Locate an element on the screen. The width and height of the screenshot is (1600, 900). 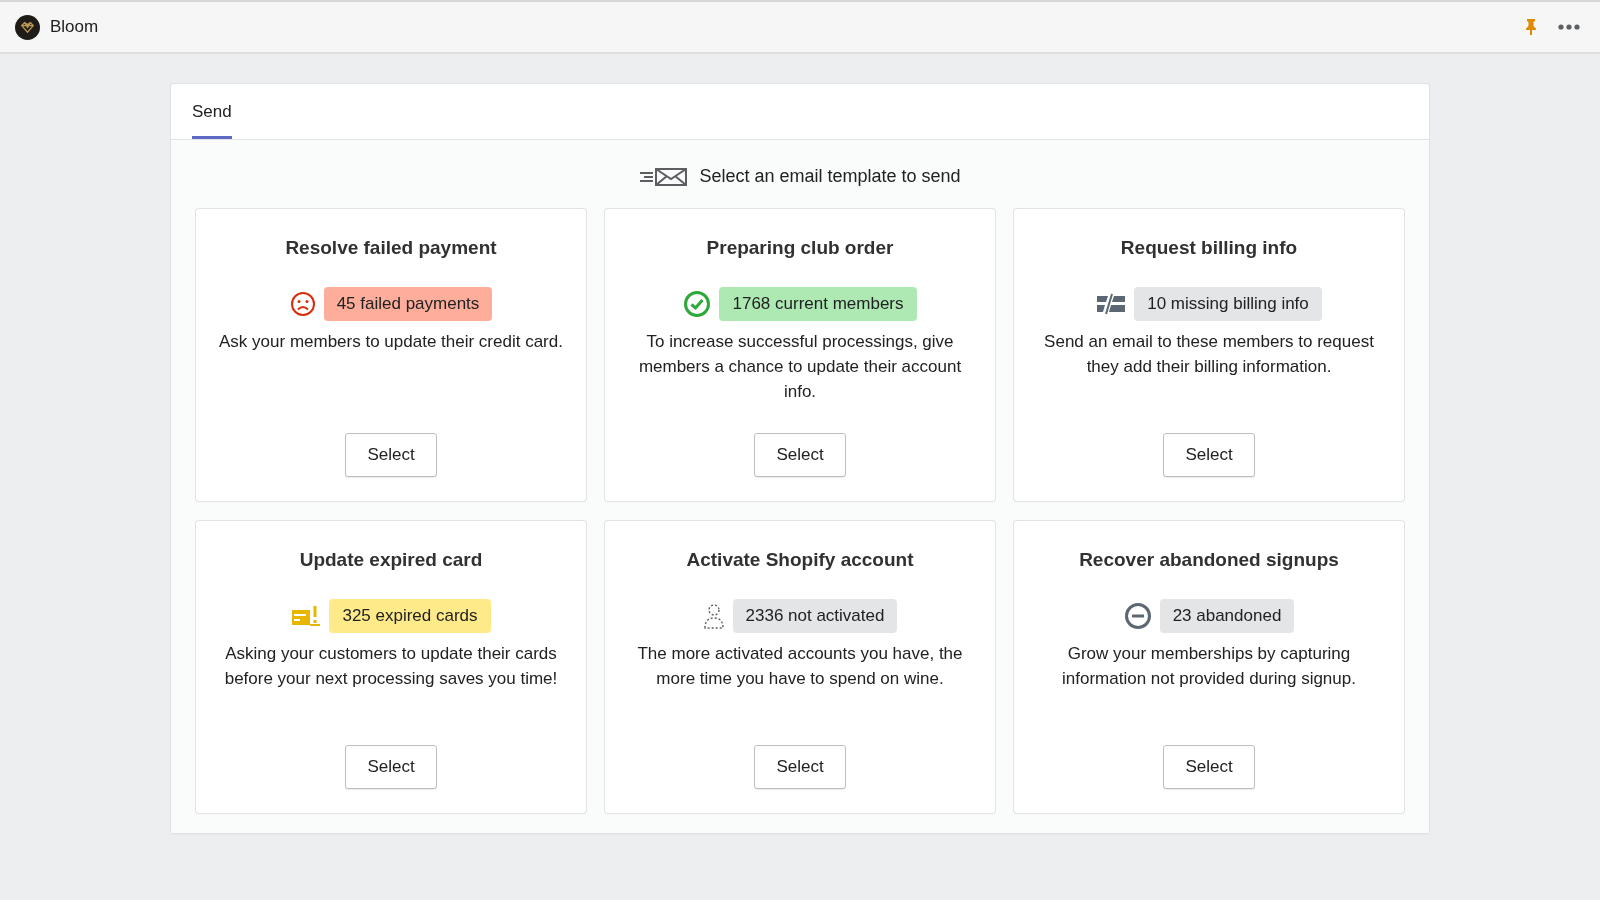
email-icon is located at coordinates (663, 176).